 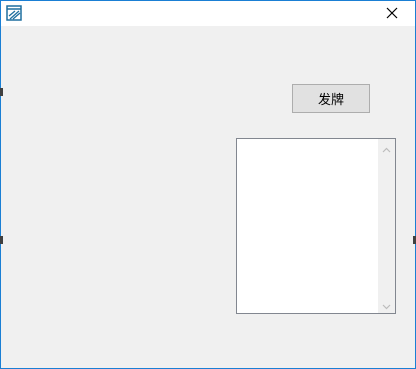 I want to click on form-app-icon, so click(x=14, y=13).